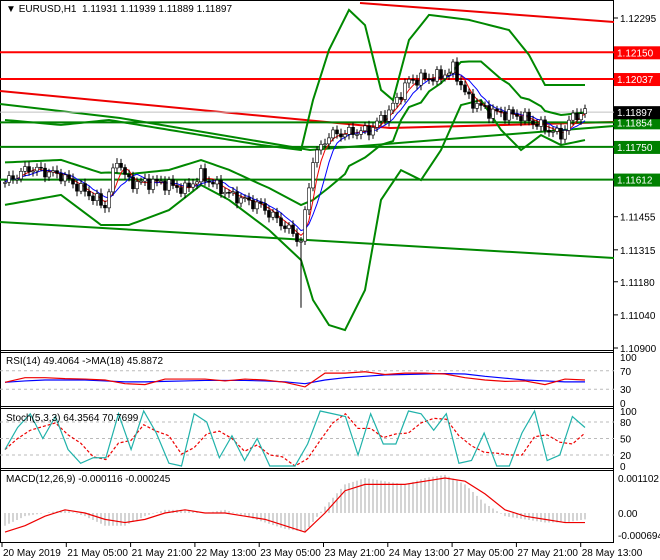 The image size is (660, 560). I want to click on rsi-axis-label: 100, so click(628, 358).